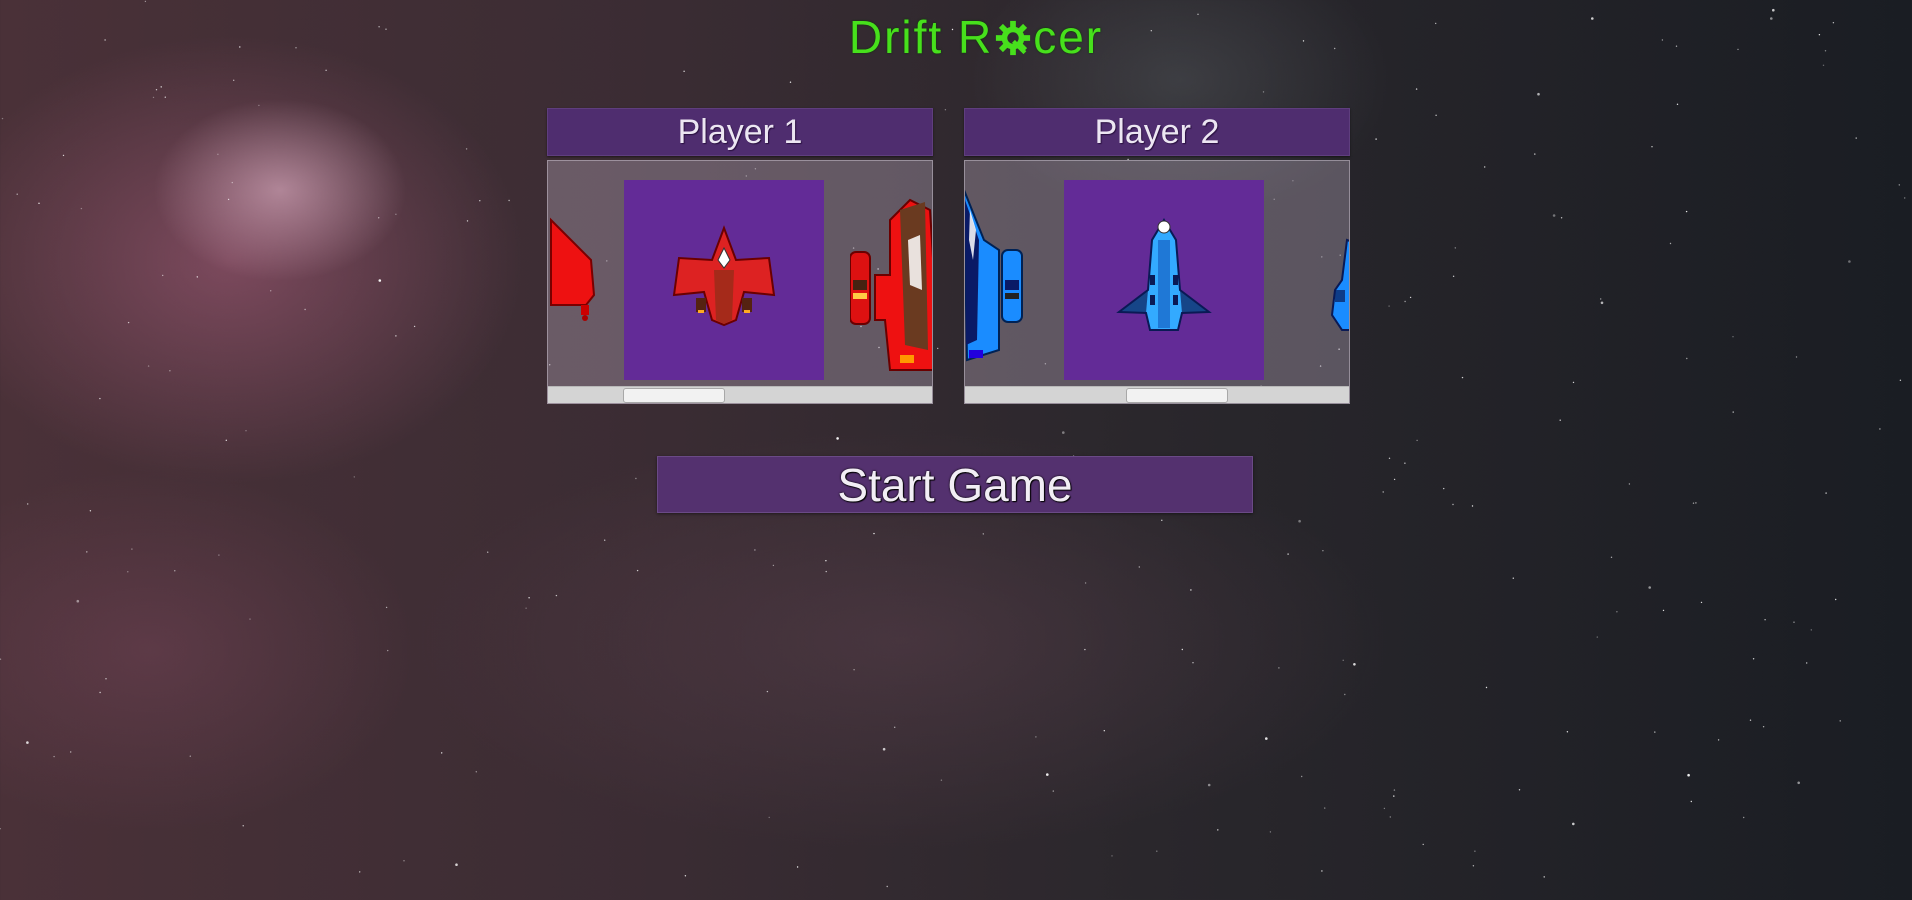 The width and height of the screenshot is (1912, 900). I want to click on ship-option-red-selected, so click(724, 280).